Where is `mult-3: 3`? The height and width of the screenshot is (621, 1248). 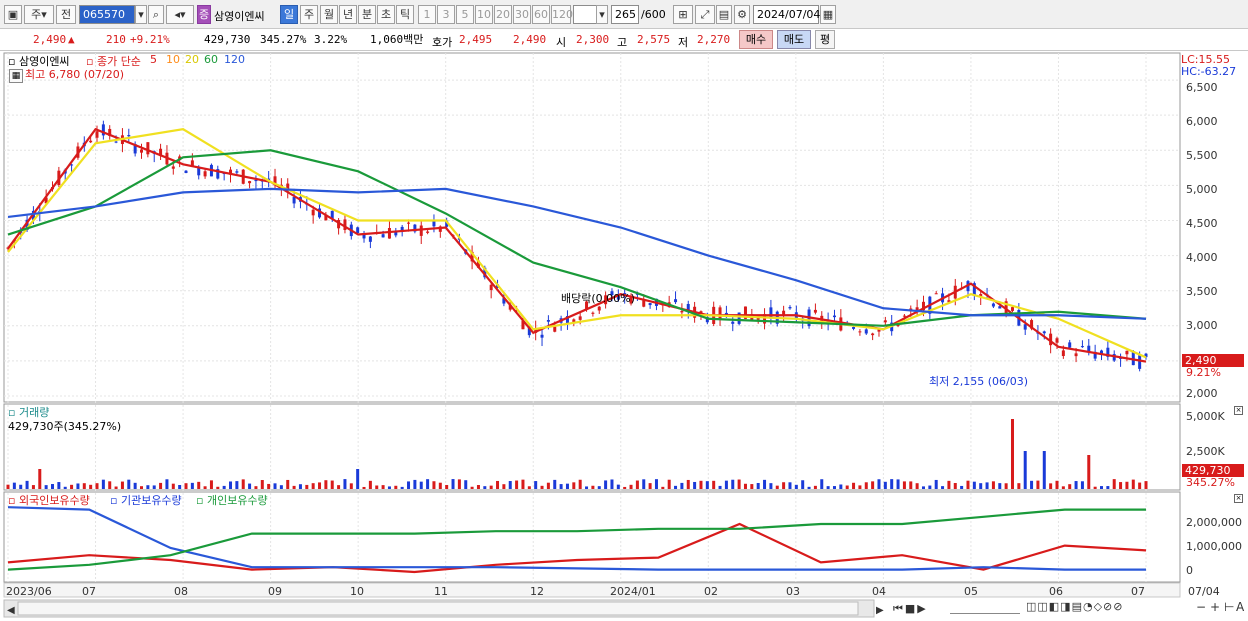
mult-3: 3 is located at coordinates (446, 14).